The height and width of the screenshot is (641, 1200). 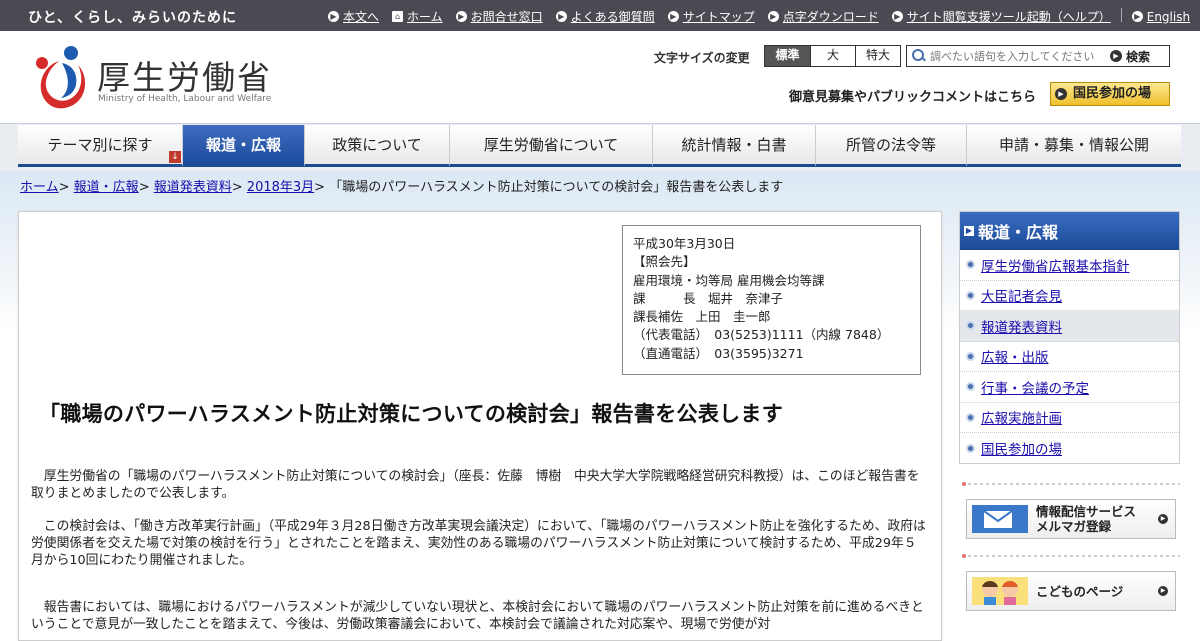 What do you see at coordinates (919, 56) in the screenshot?
I see `search-icon` at bounding box center [919, 56].